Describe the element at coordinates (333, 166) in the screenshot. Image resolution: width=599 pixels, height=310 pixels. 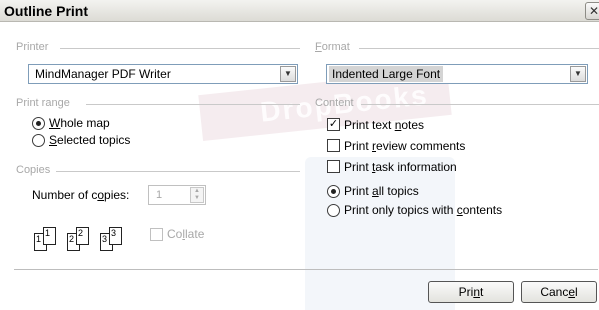
I see `print-task-information-checkbox` at that location.